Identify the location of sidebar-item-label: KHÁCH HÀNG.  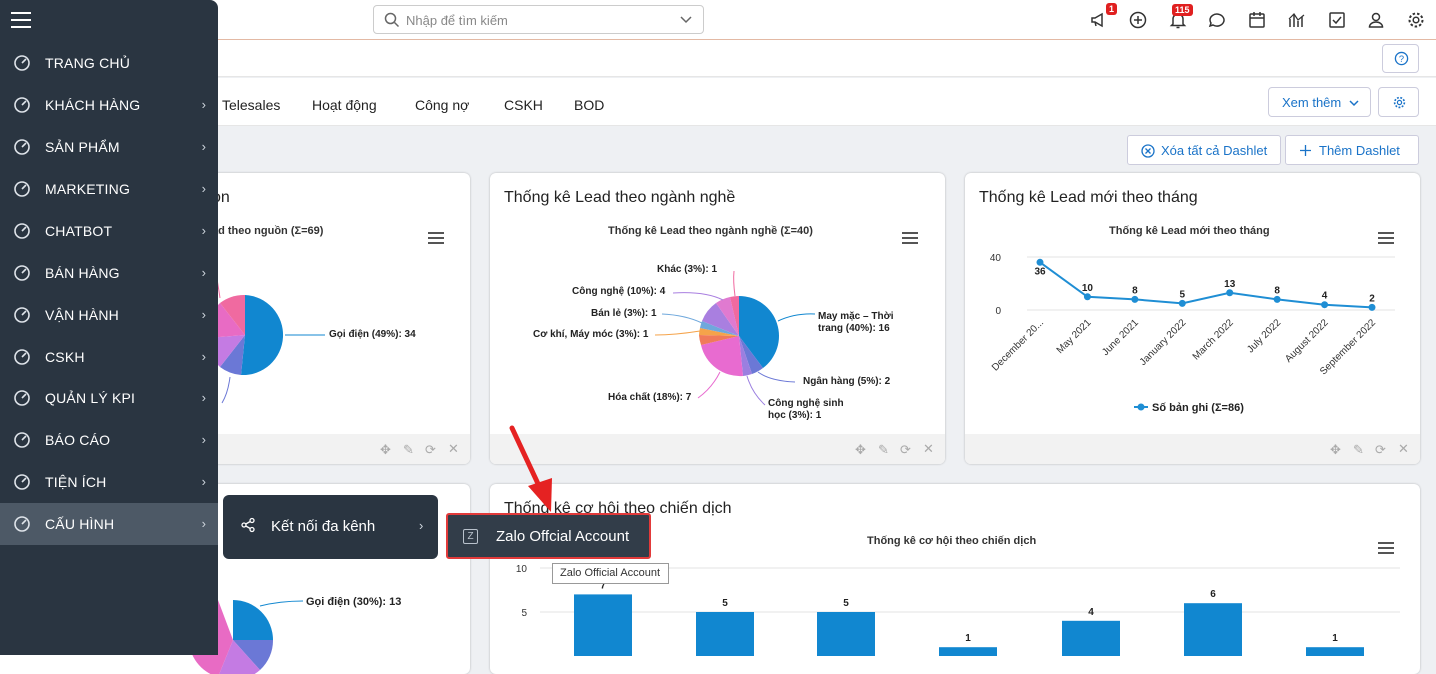
(93, 105).